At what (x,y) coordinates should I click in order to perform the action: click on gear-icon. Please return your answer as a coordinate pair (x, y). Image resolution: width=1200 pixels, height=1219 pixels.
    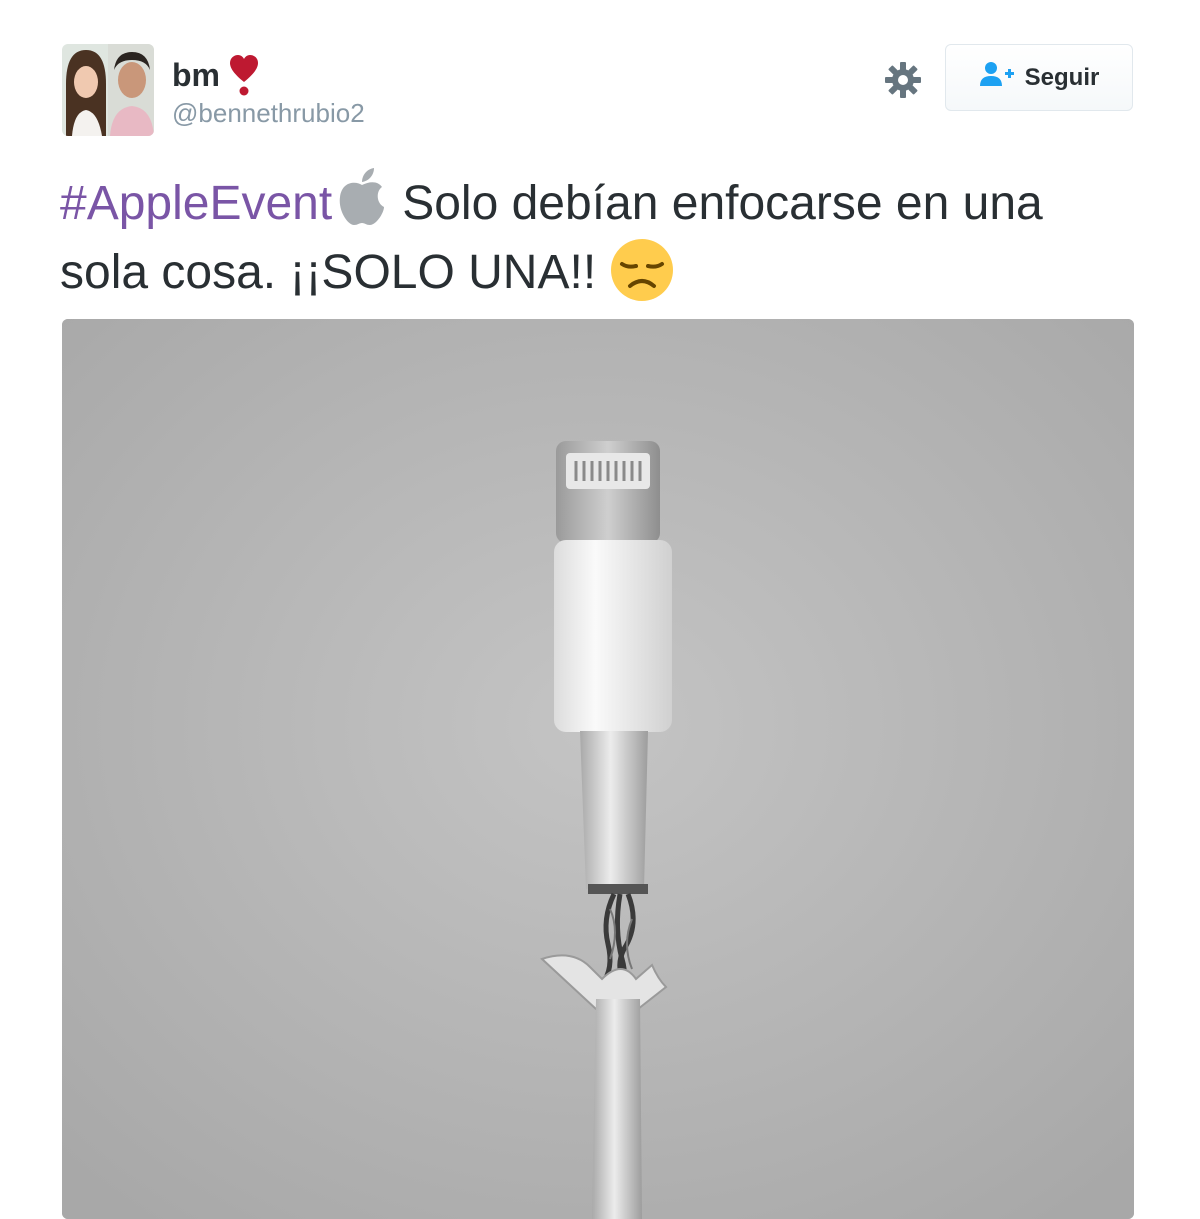
    Looking at the image, I should click on (903, 80).